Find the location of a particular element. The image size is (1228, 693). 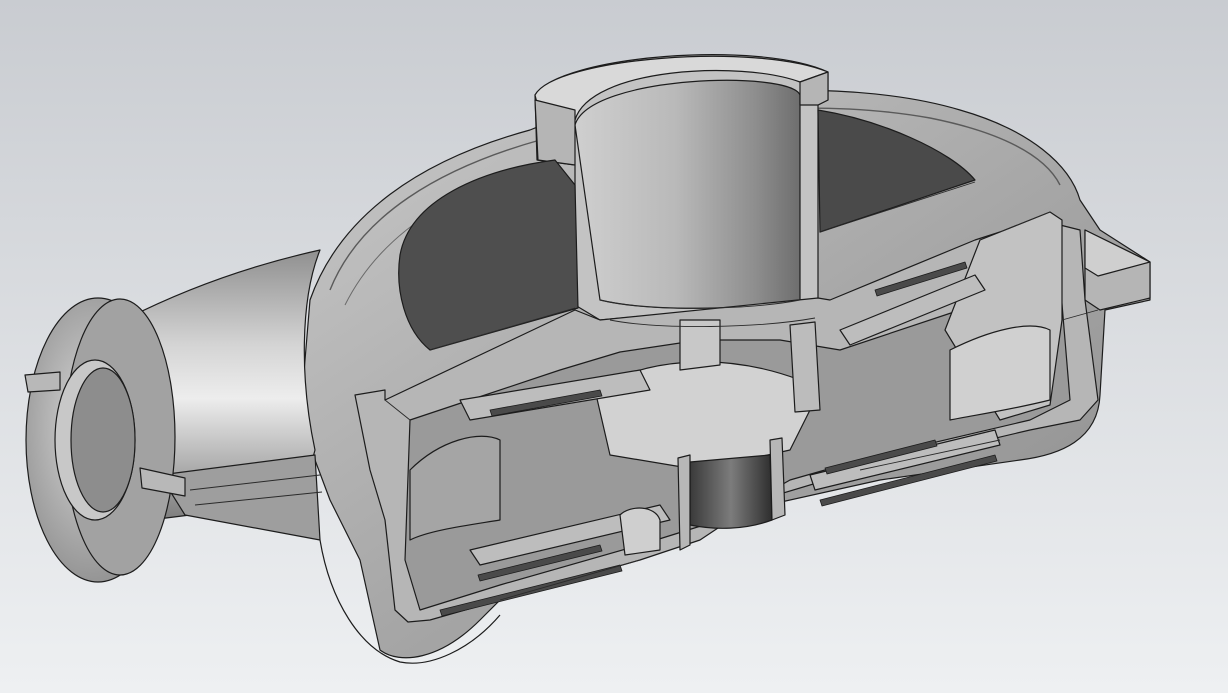

inlet-bore-inner is located at coordinates (103, 440).